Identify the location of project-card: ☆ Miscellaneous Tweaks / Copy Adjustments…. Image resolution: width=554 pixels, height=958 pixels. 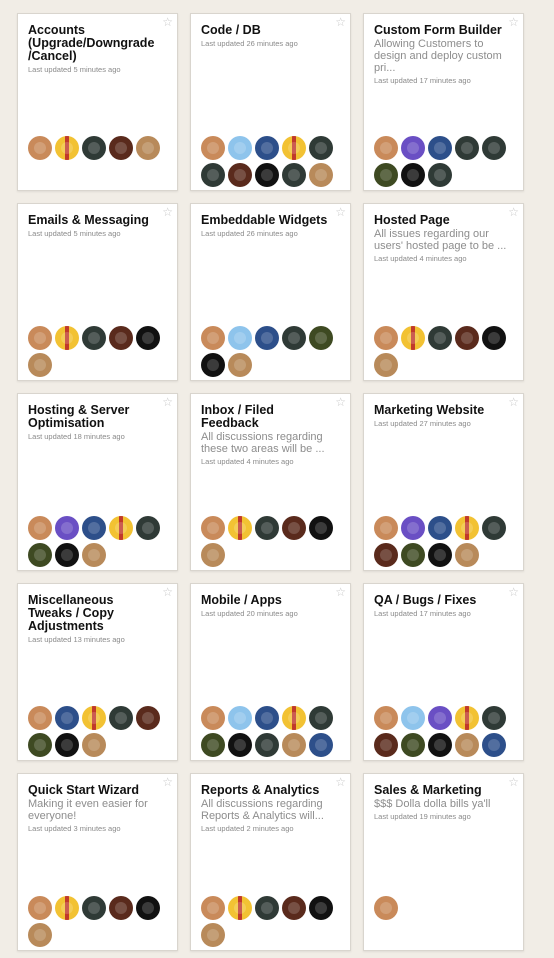
(97, 672).